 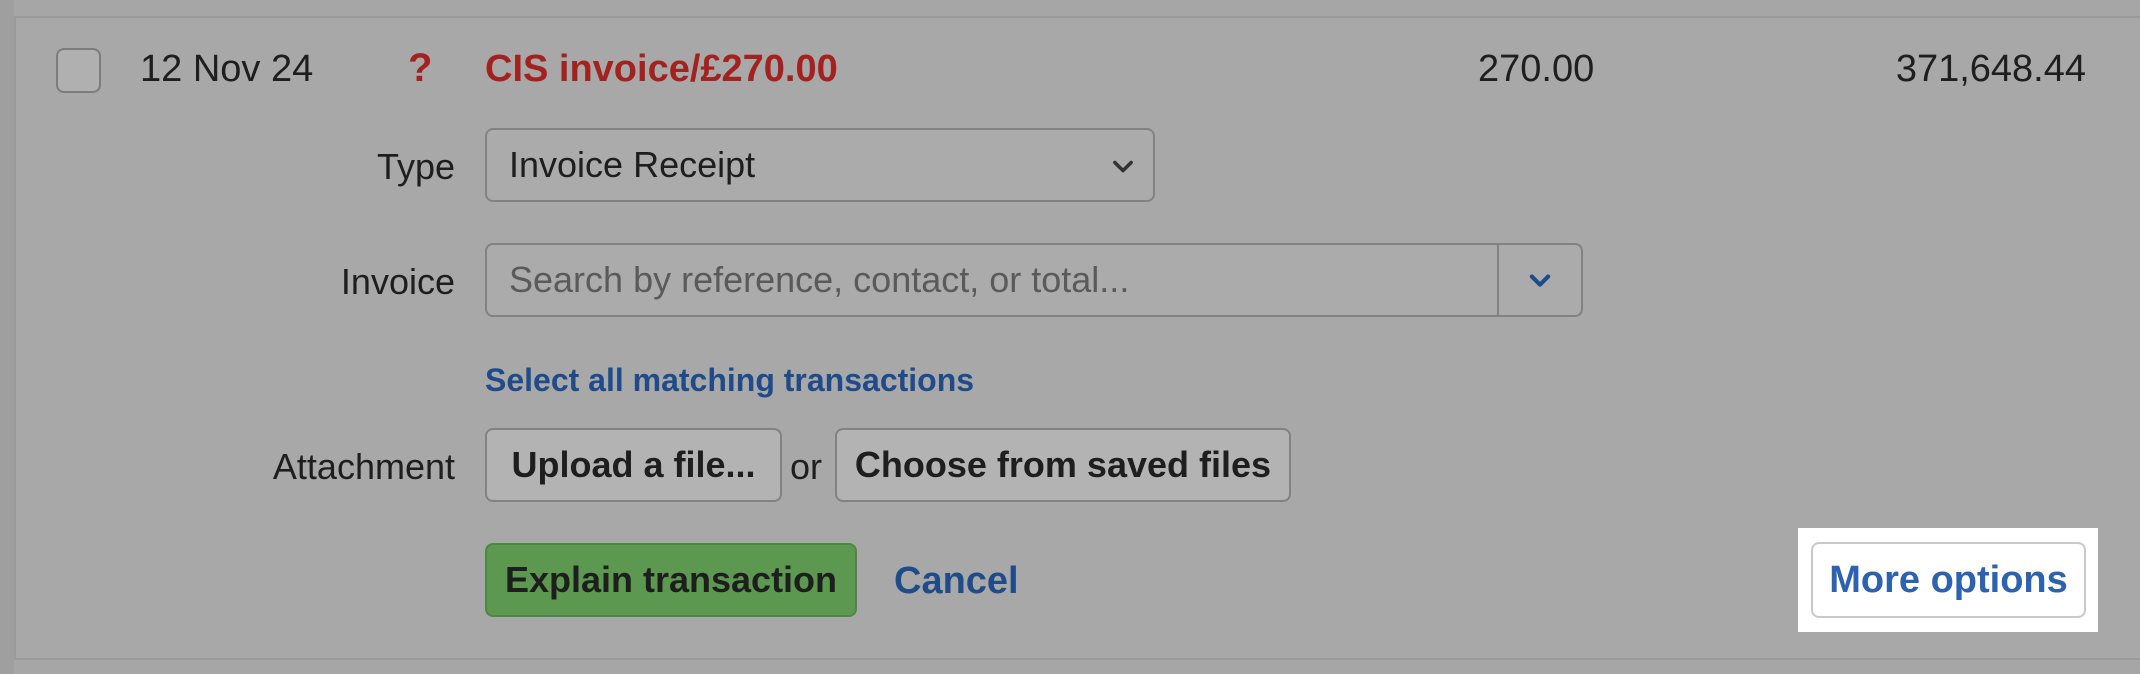 I want to click on invoice-combobox, so click(x=1034, y=280).